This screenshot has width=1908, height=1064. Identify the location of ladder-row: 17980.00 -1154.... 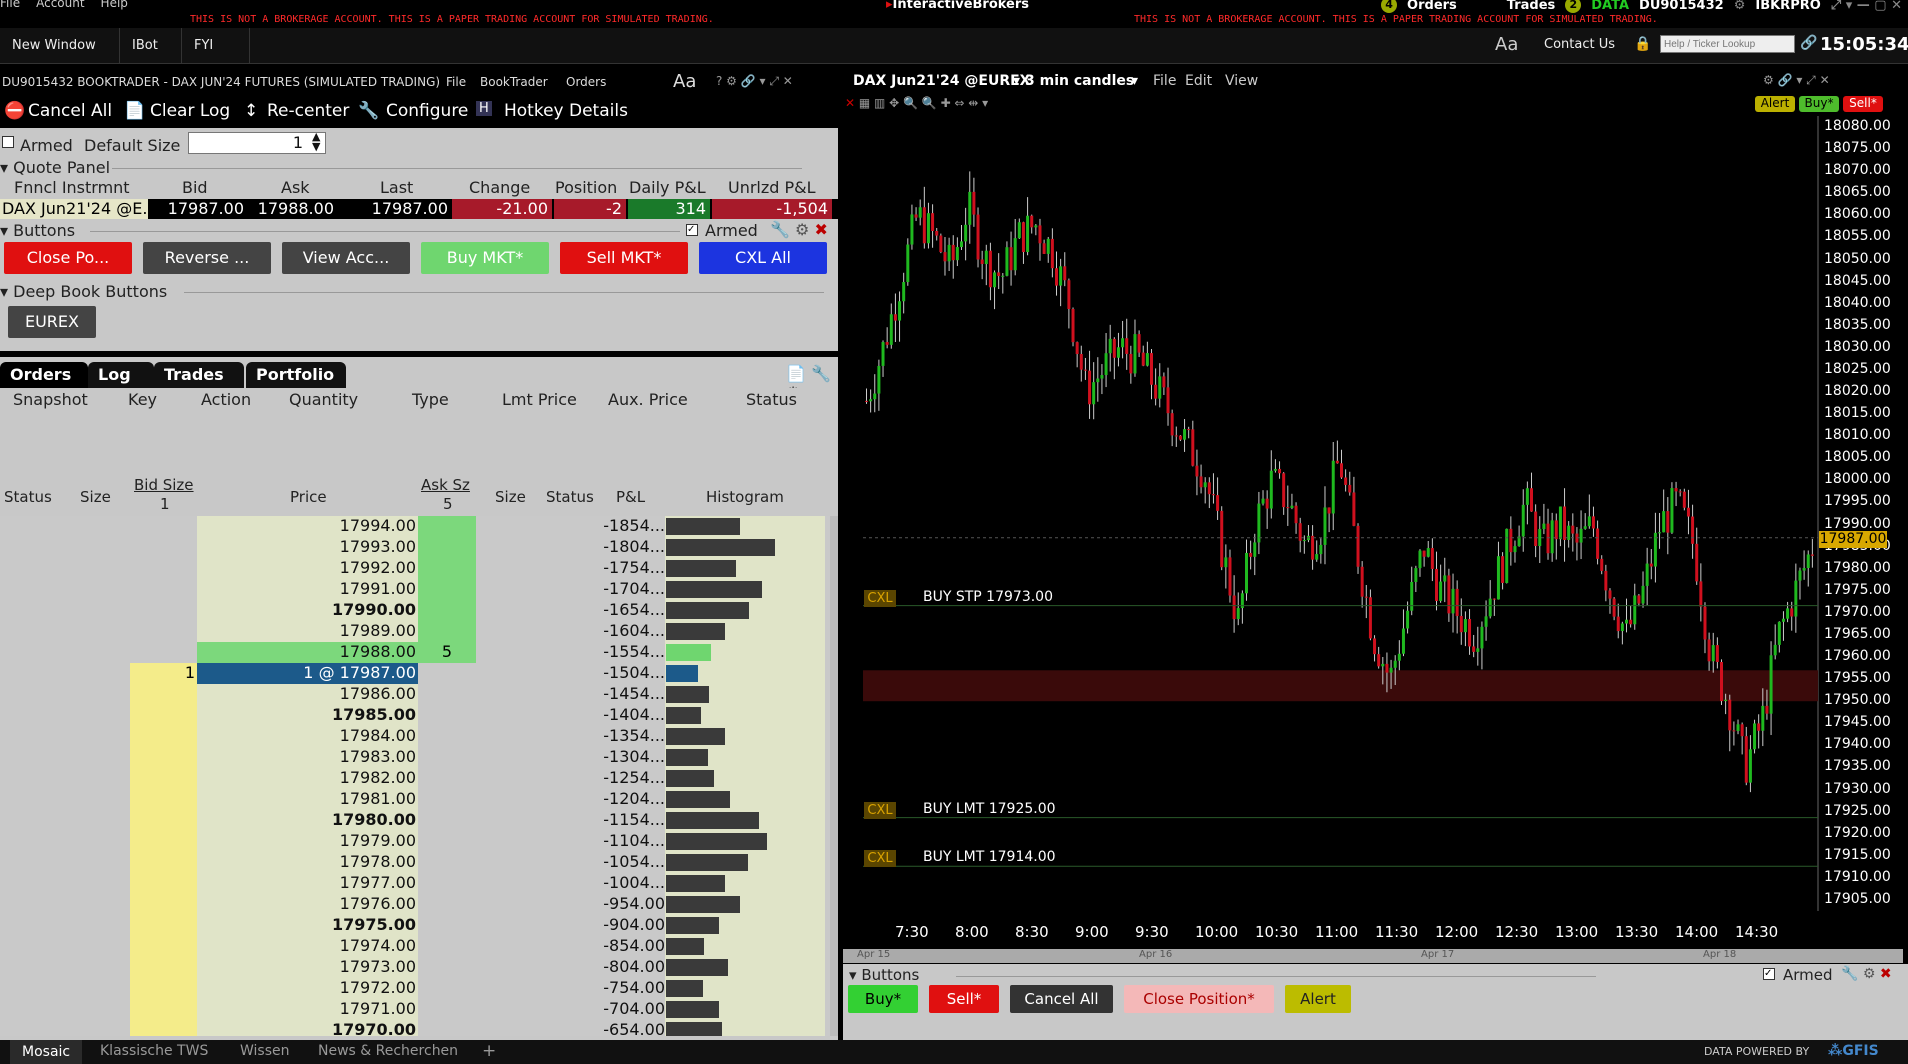
(415, 820).